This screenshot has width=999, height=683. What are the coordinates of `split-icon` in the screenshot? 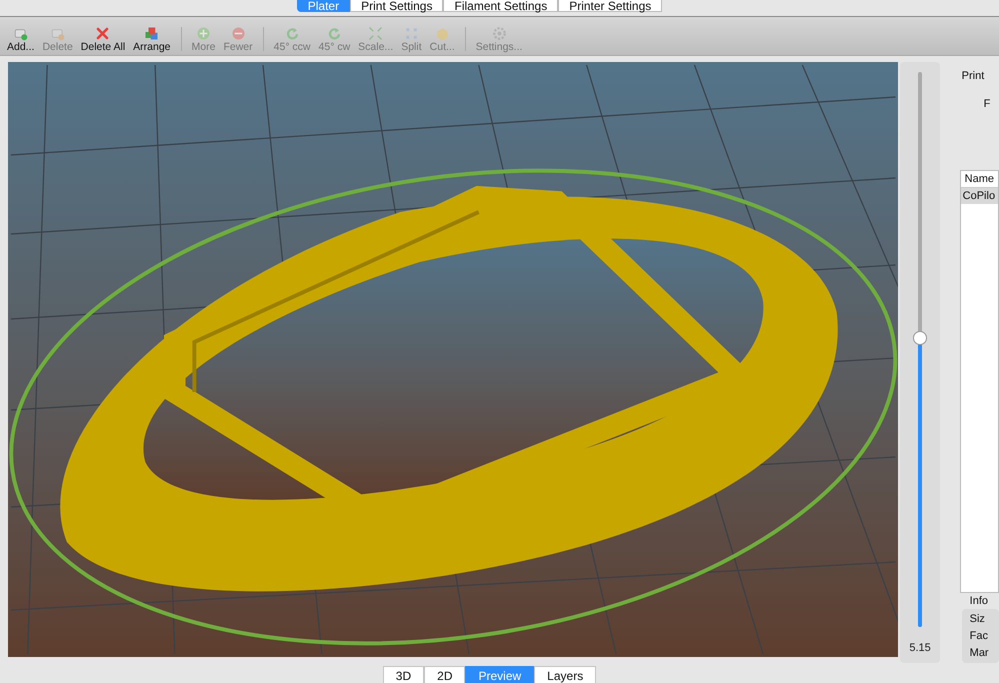 It's located at (411, 33).